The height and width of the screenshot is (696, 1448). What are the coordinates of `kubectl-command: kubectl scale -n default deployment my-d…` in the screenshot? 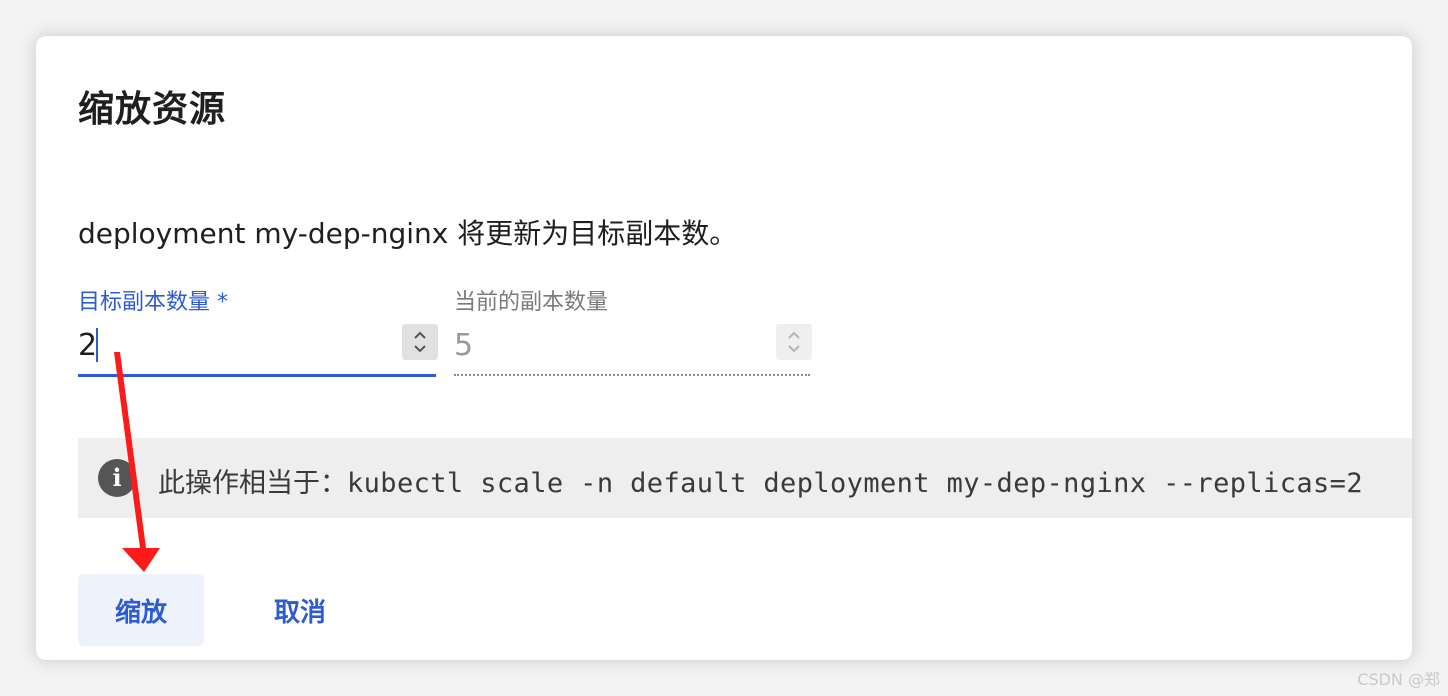 It's located at (855, 483).